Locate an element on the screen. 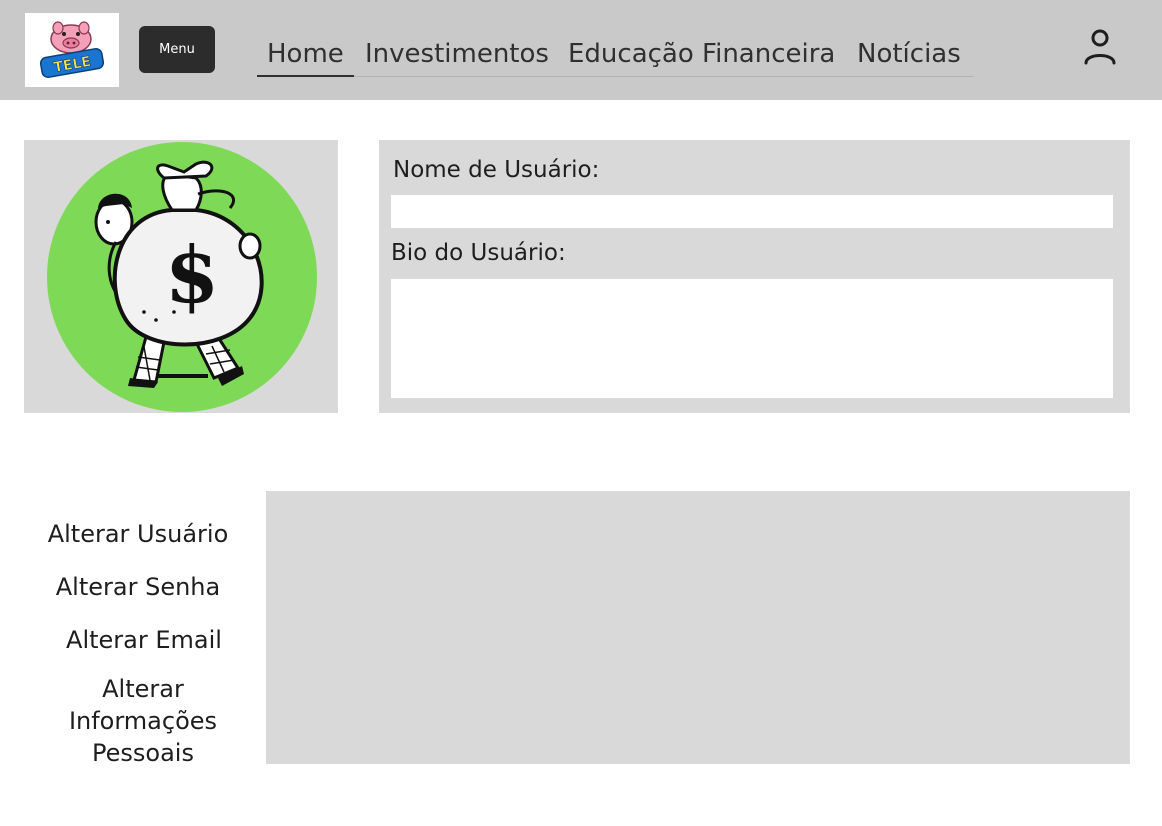 The image size is (1162, 826). nav-tab-noticias: Notícias is located at coordinates (909, 55).